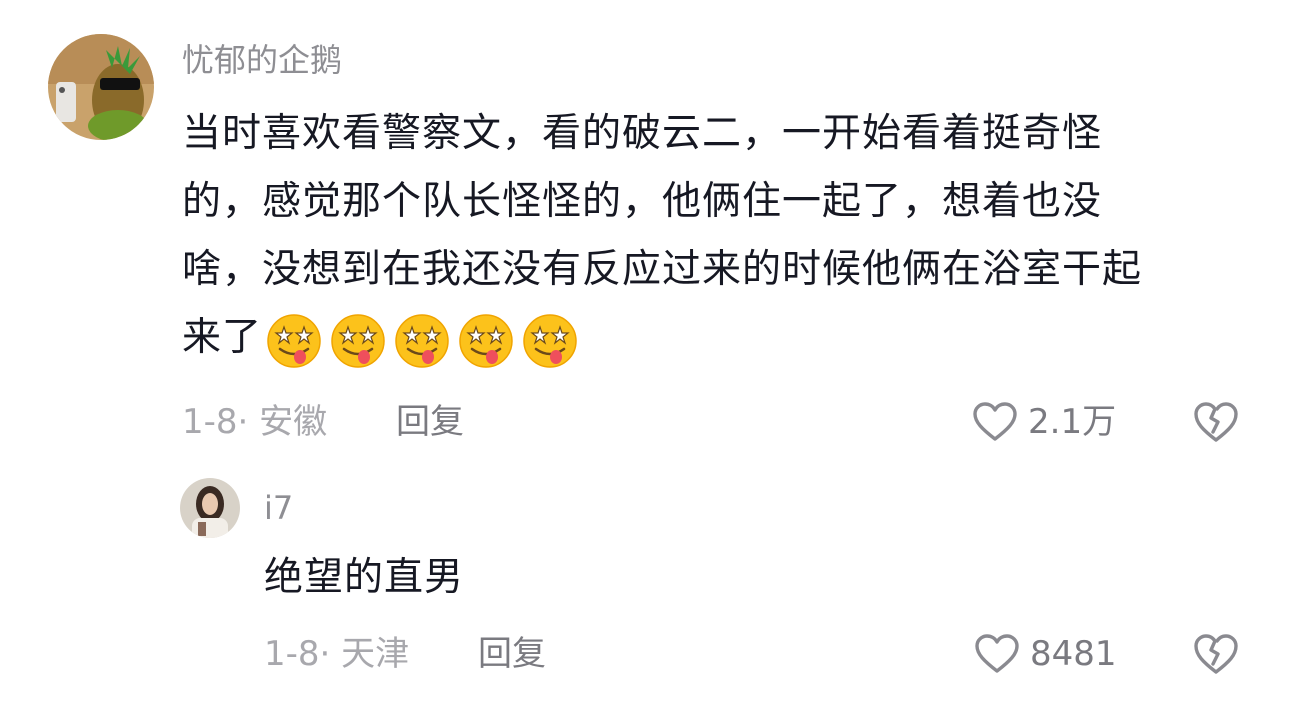 The height and width of the screenshot is (704, 1290). What do you see at coordinates (364, 577) in the screenshot?
I see `reply-body: 绝望的直男` at bounding box center [364, 577].